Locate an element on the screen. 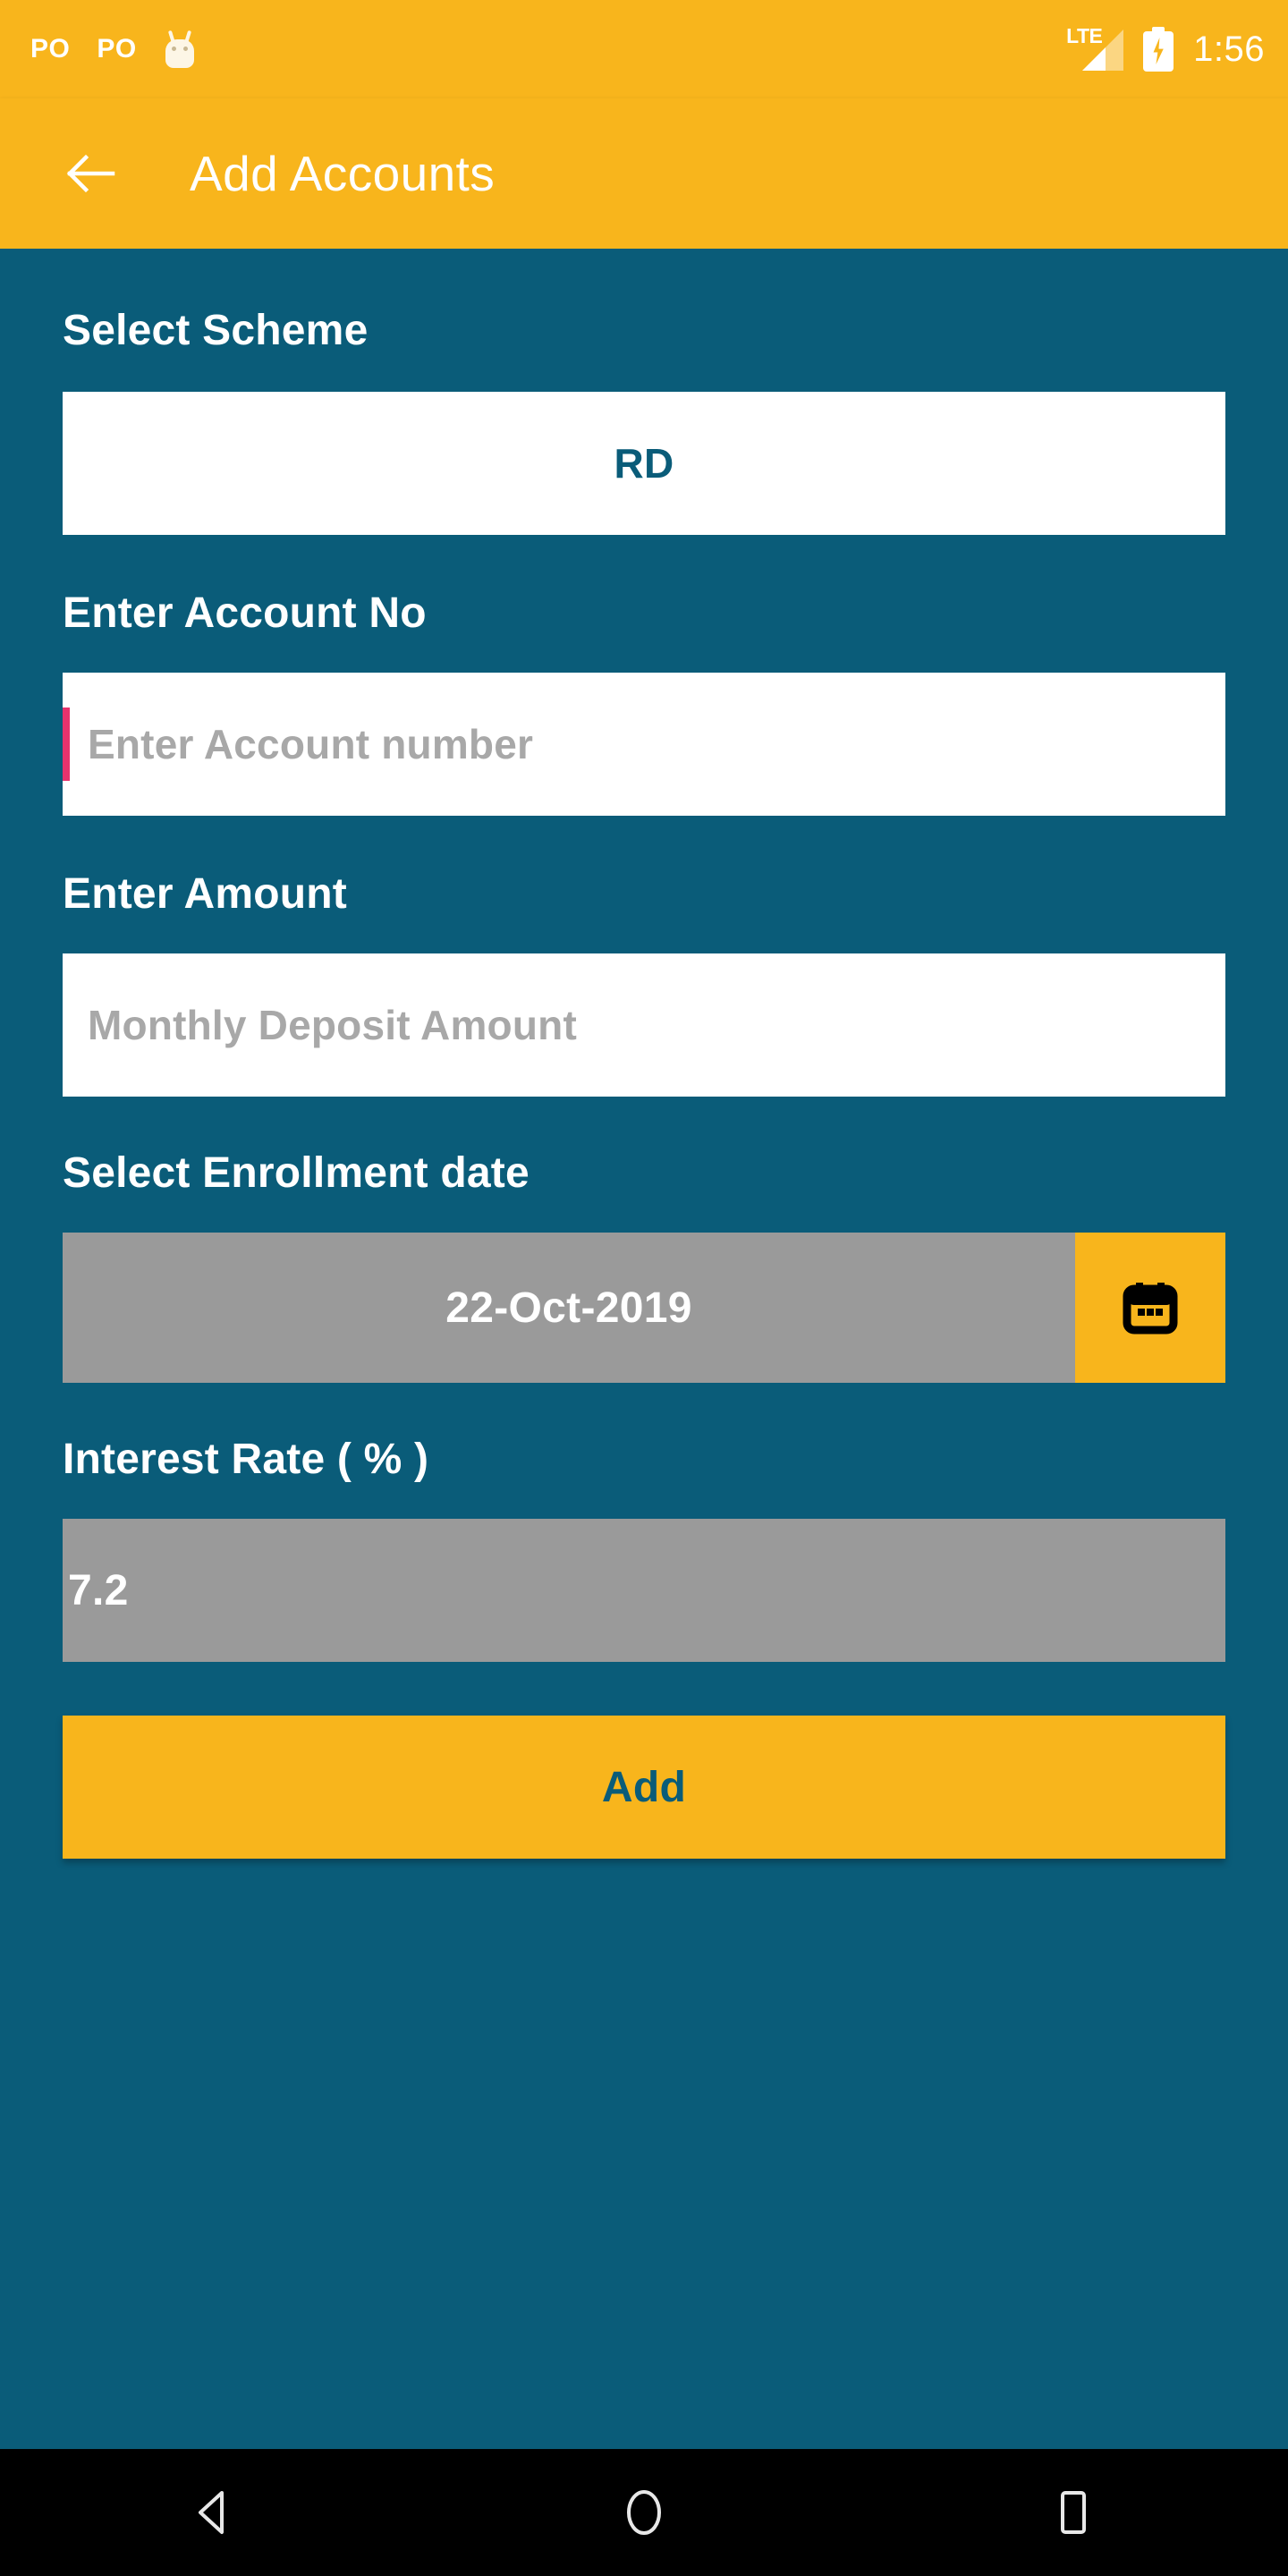 This screenshot has width=1288, height=2576. scheme-select: RD is located at coordinates (644, 463).